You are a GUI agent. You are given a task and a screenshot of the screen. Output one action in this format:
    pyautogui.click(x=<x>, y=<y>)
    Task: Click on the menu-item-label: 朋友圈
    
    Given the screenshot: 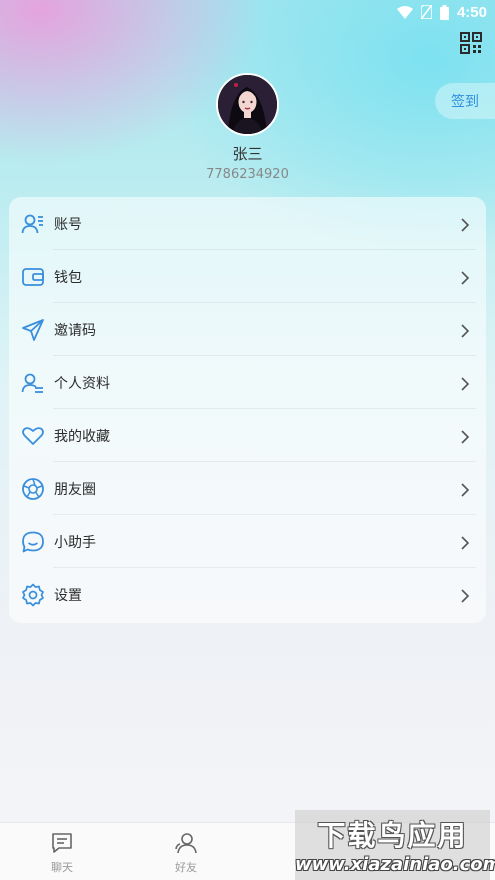 What is the action you would take?
    pyautogui.click(x=75, y=489)
    